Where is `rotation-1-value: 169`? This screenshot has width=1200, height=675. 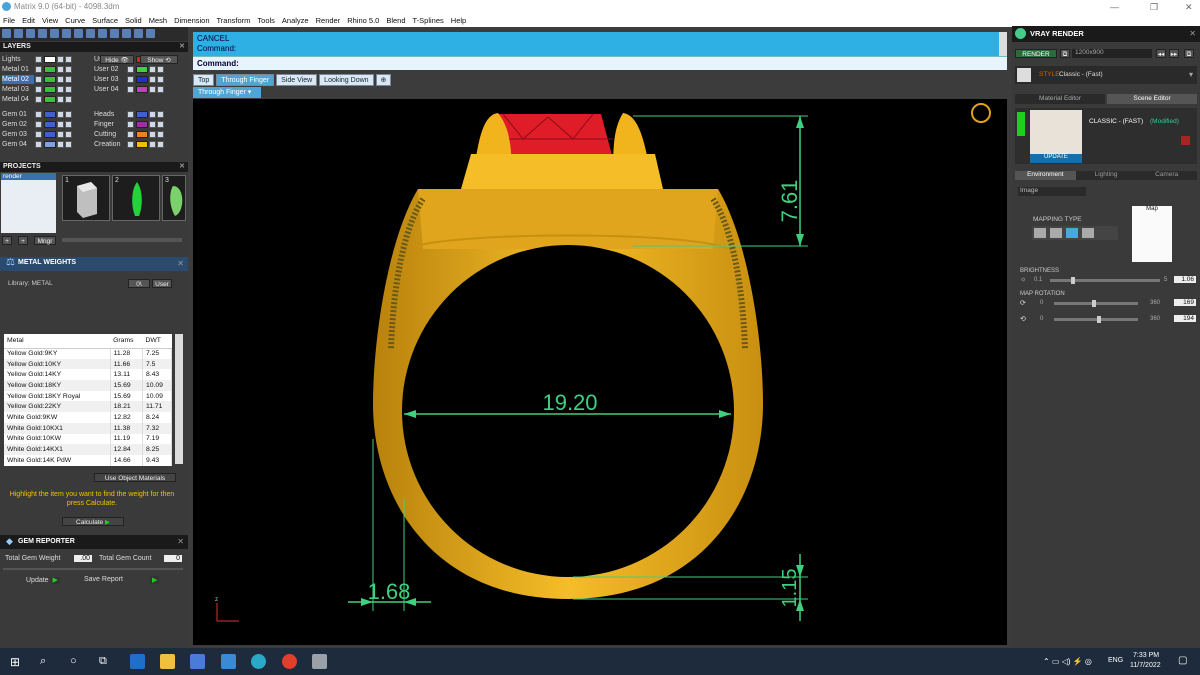
rotation-1-value: 169 is located at coordinates (1185, 302).